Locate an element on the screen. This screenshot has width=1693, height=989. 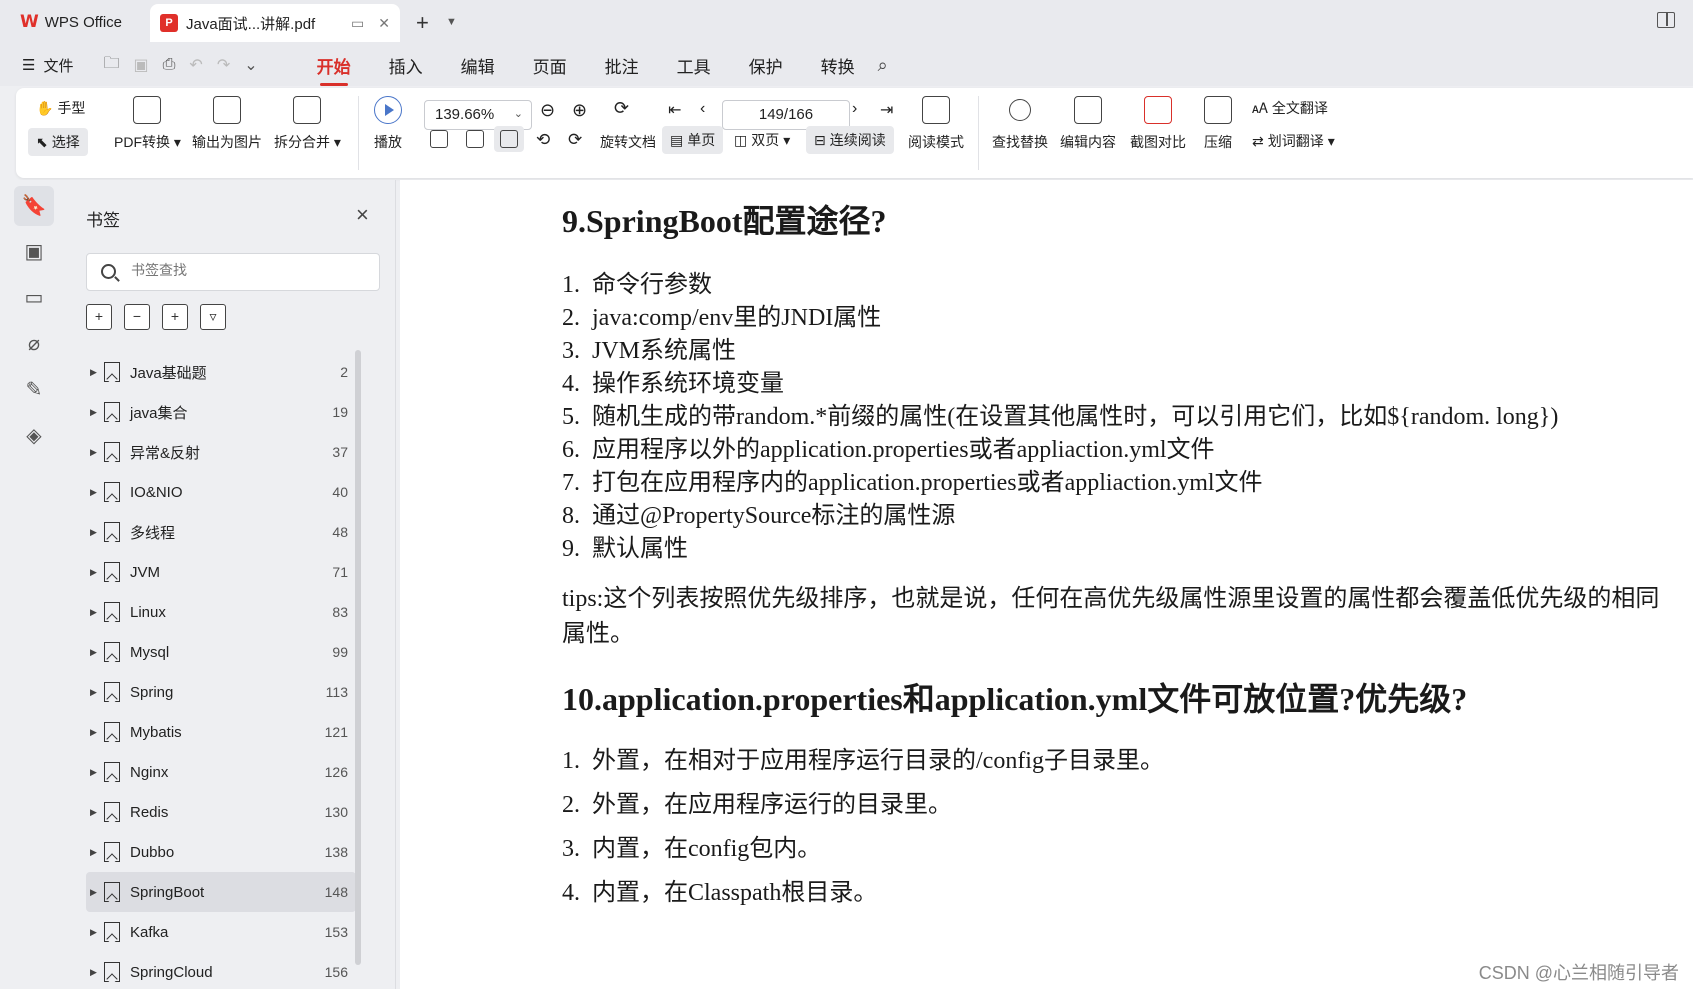
bookmark-item: ▶ 多线程 48 is located at coordinates (221, 532).